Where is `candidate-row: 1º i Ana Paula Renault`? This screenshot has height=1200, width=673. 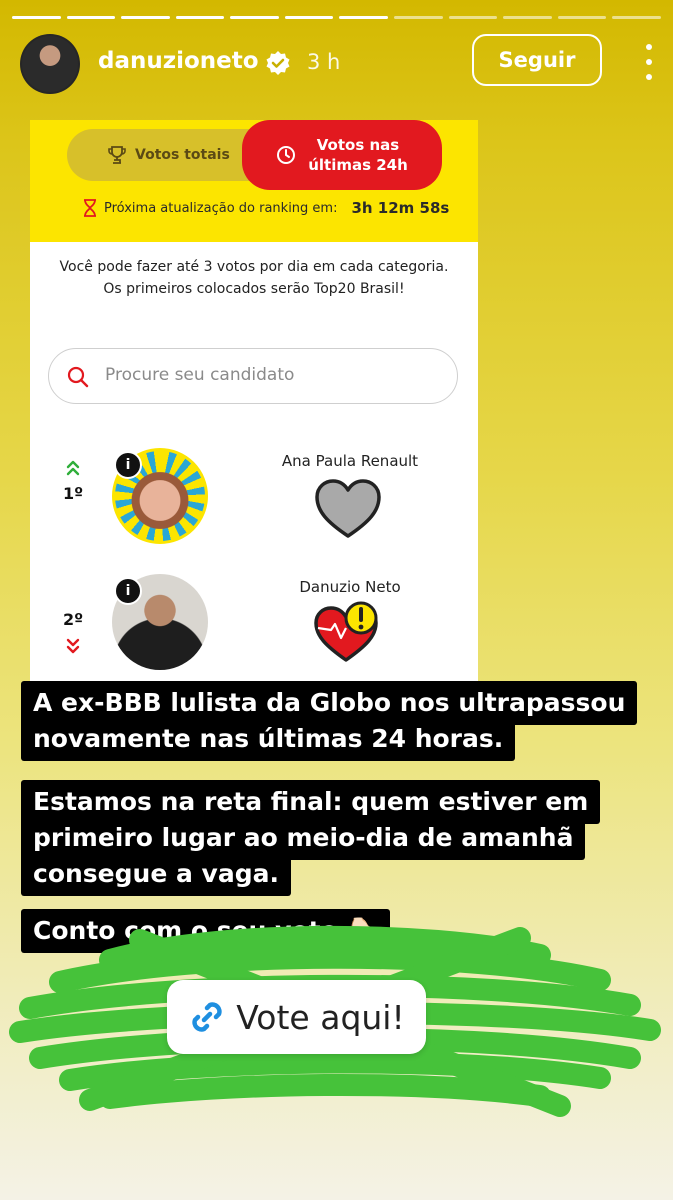
candidate-row: 1º i Ana Paula Renault is located at coordinates (254, 503).